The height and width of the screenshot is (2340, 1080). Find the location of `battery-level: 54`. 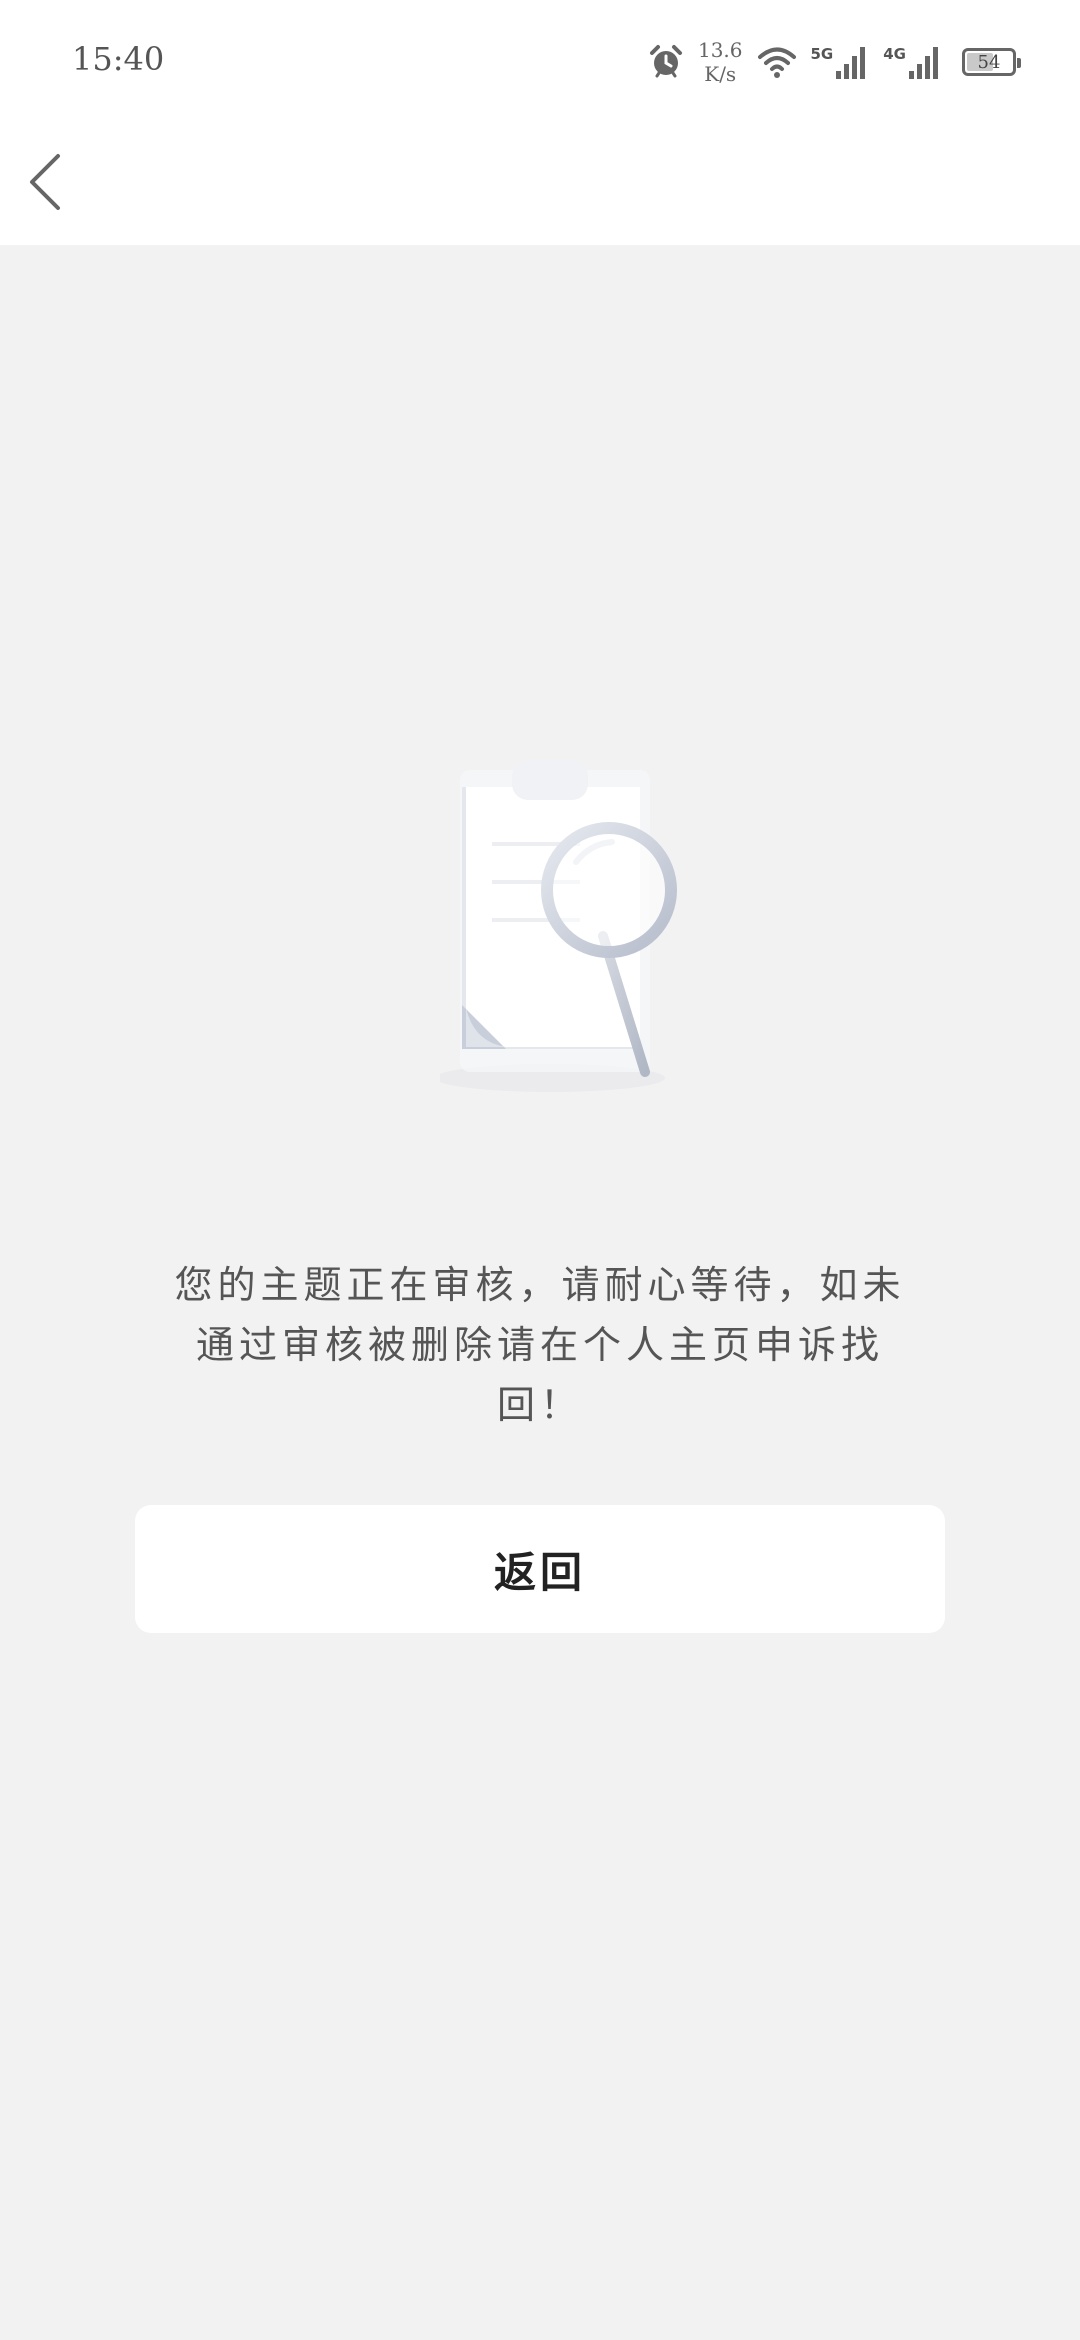

battery-level: 54 is located at coordinates (989, 62).